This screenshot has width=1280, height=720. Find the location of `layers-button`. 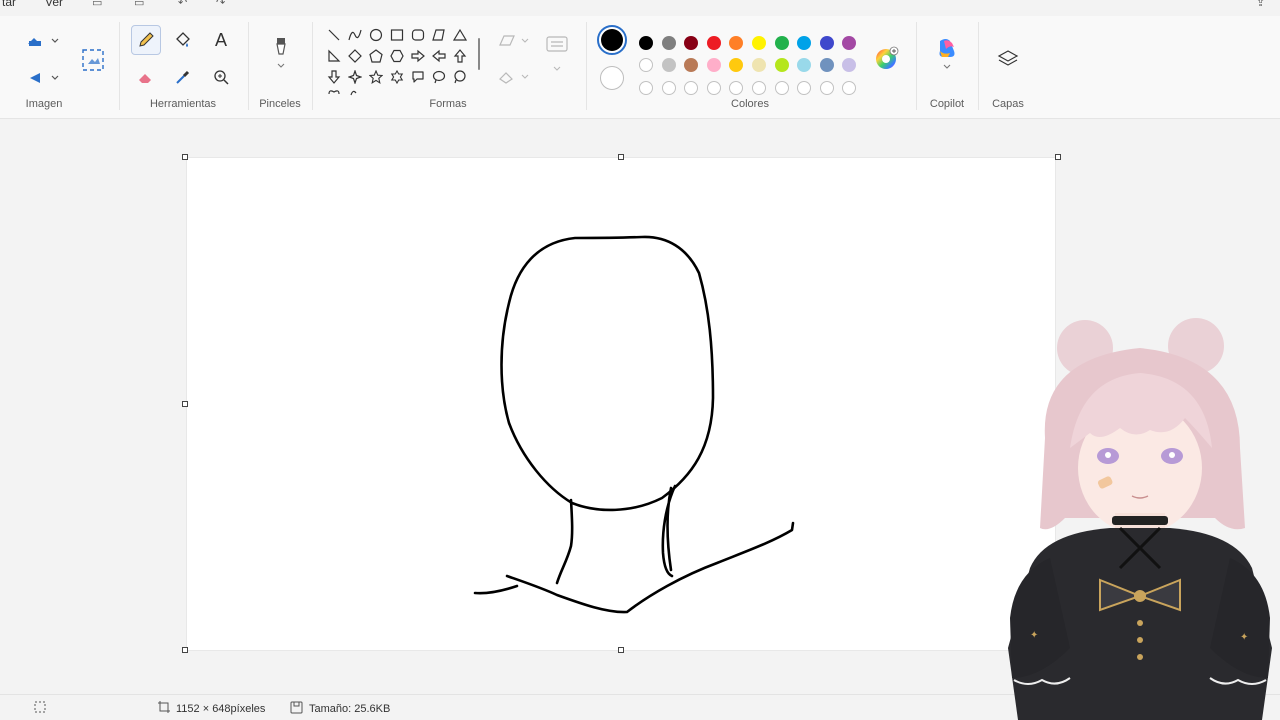

layers-button is located at coordinates (1008, 59).